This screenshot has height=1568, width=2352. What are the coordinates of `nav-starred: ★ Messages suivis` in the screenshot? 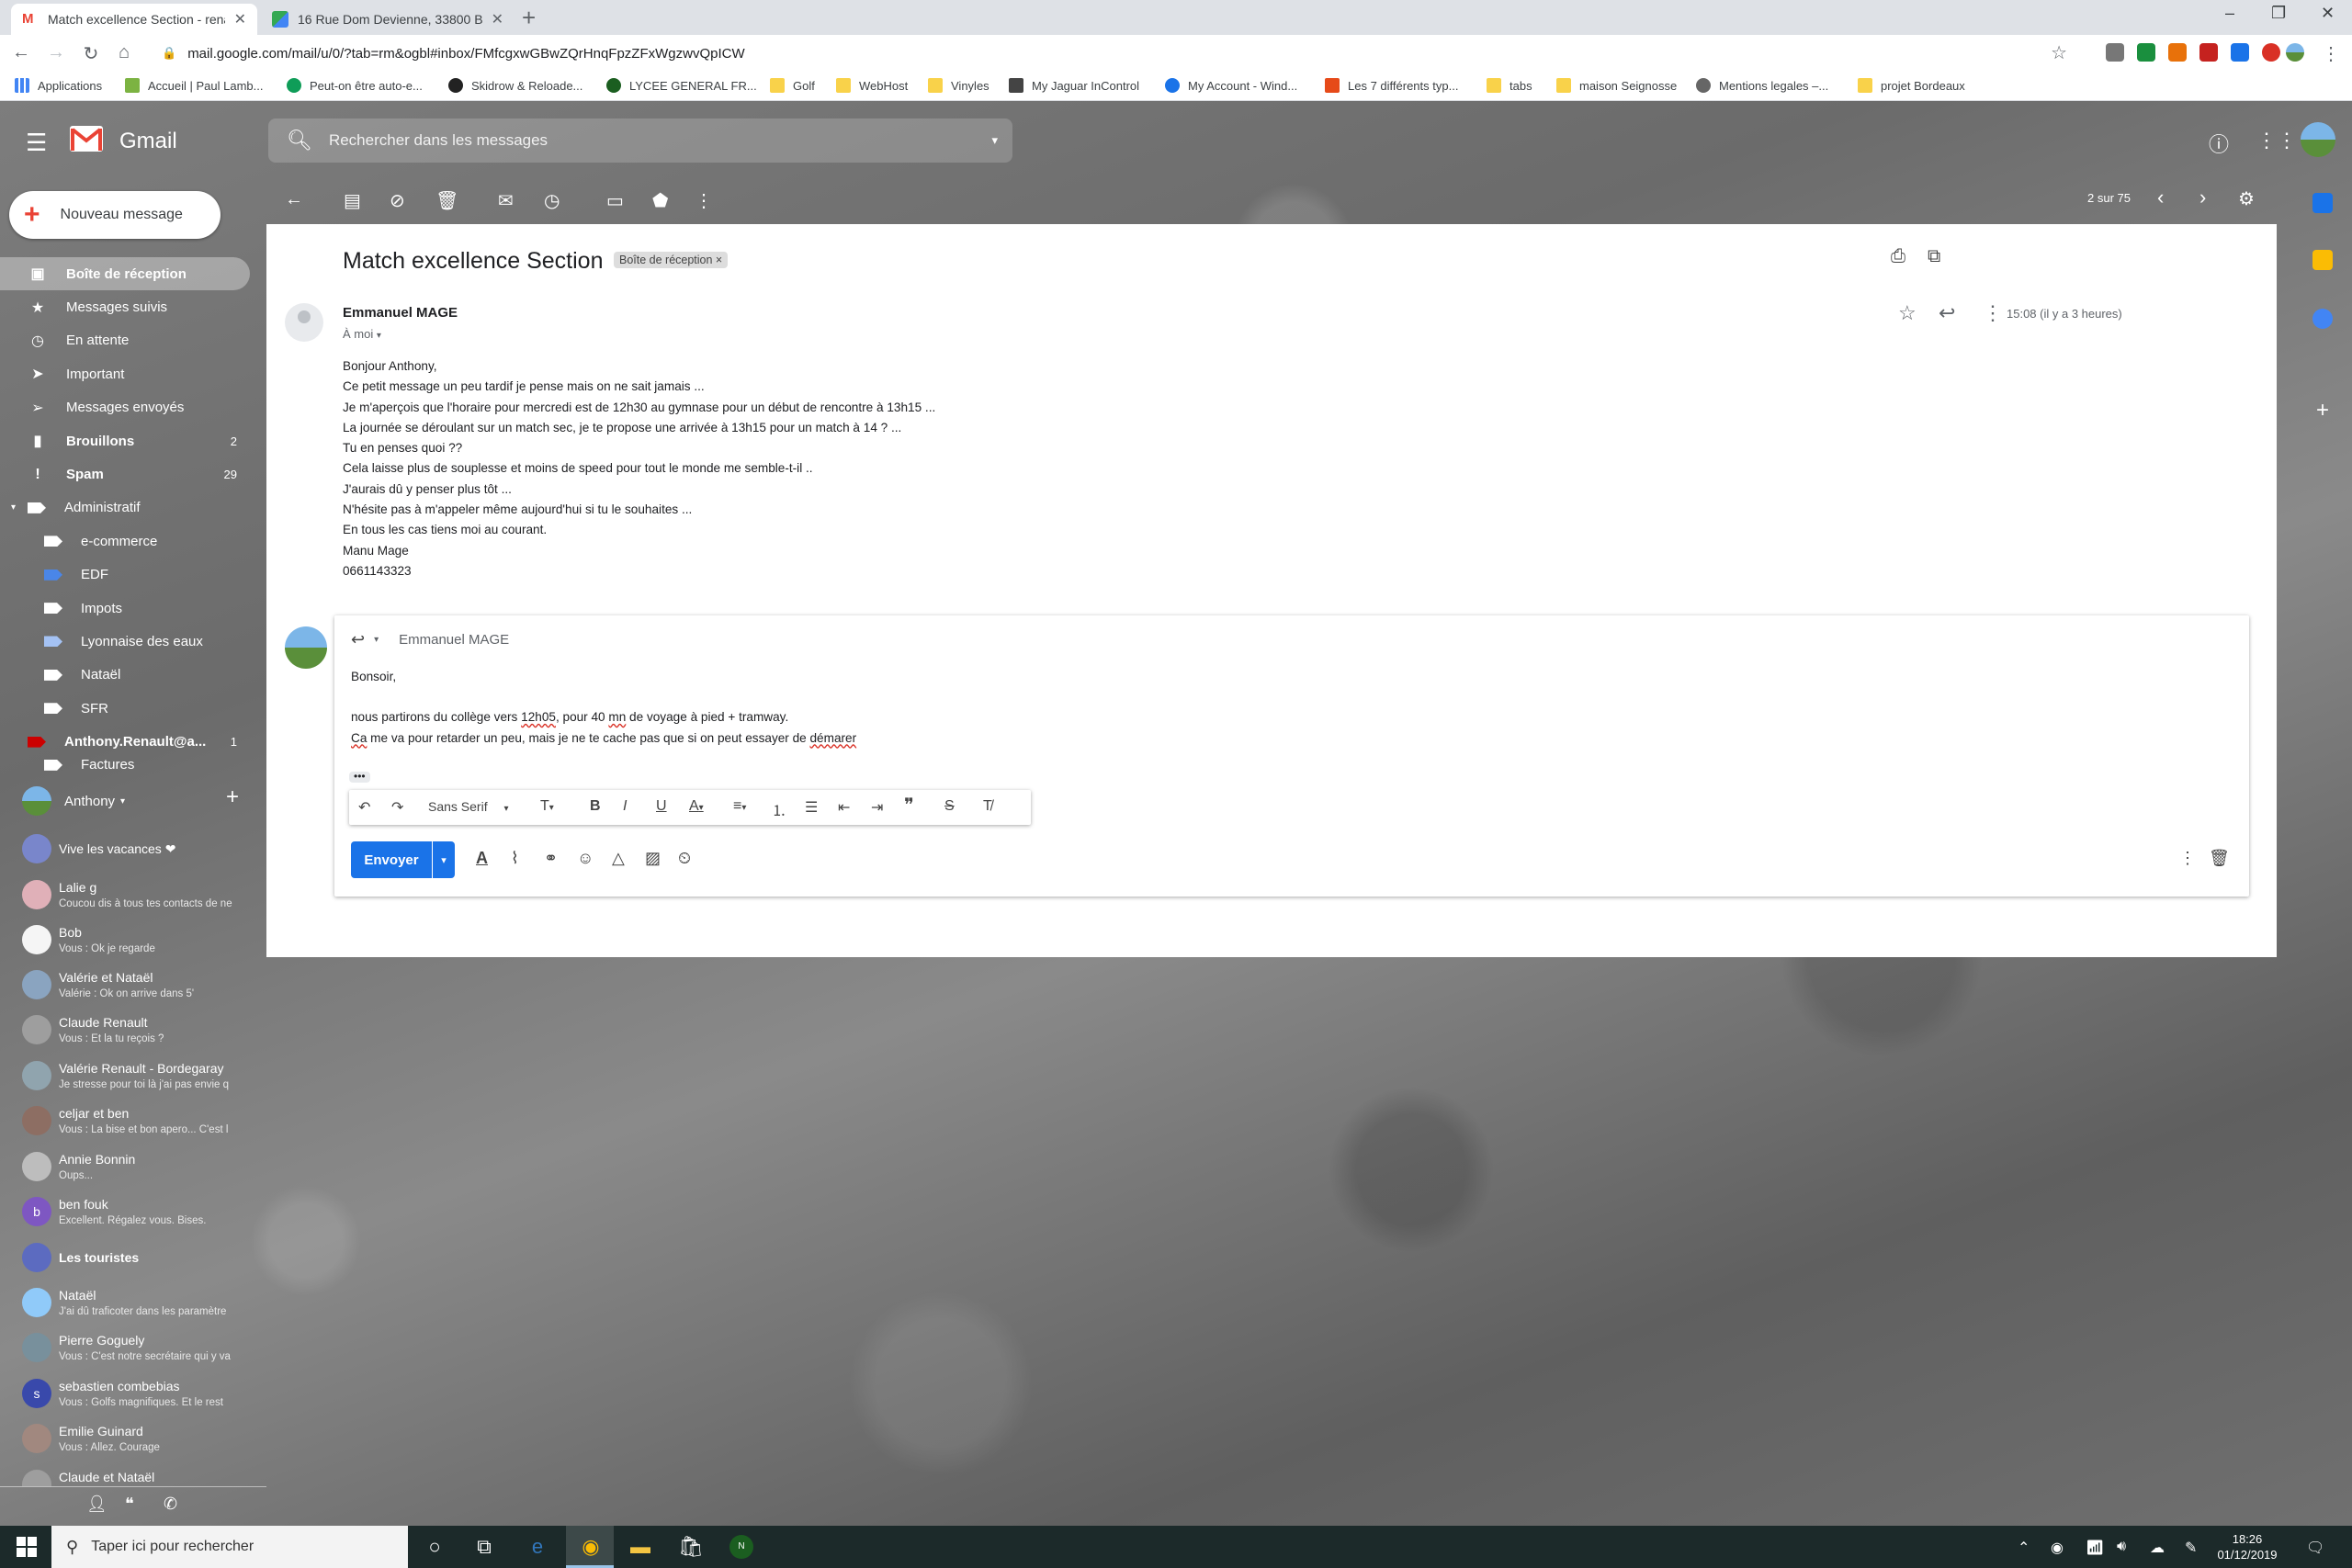 It's located at (127, 307).